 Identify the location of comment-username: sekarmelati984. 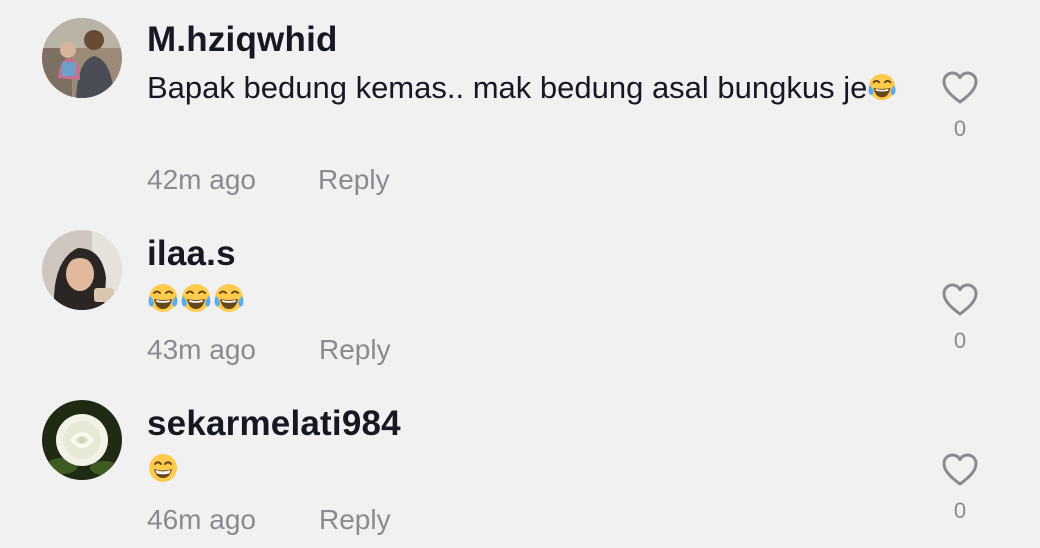
(274, 424).